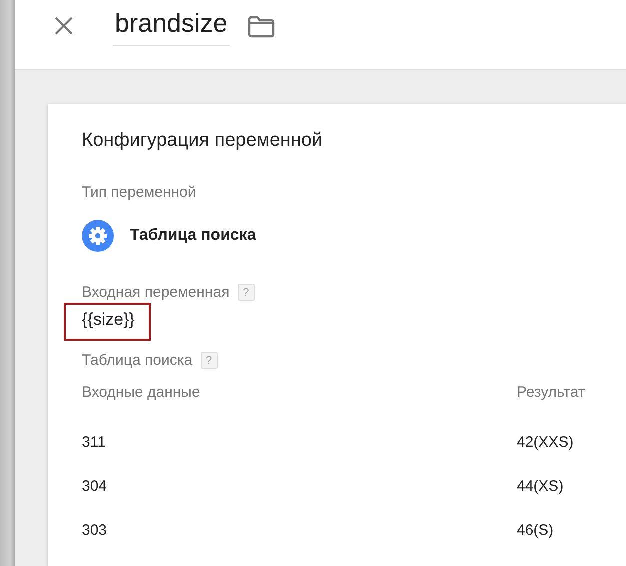  I want to click on close-icon, so click(64, 25).